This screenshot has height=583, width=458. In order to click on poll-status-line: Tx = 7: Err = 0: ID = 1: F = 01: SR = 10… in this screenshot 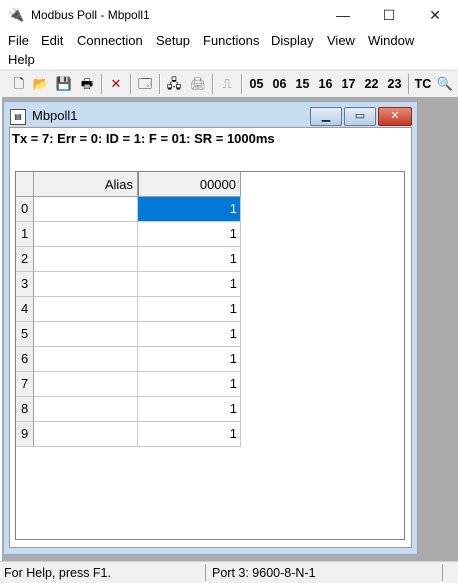, I will do `click(143, 138)`.